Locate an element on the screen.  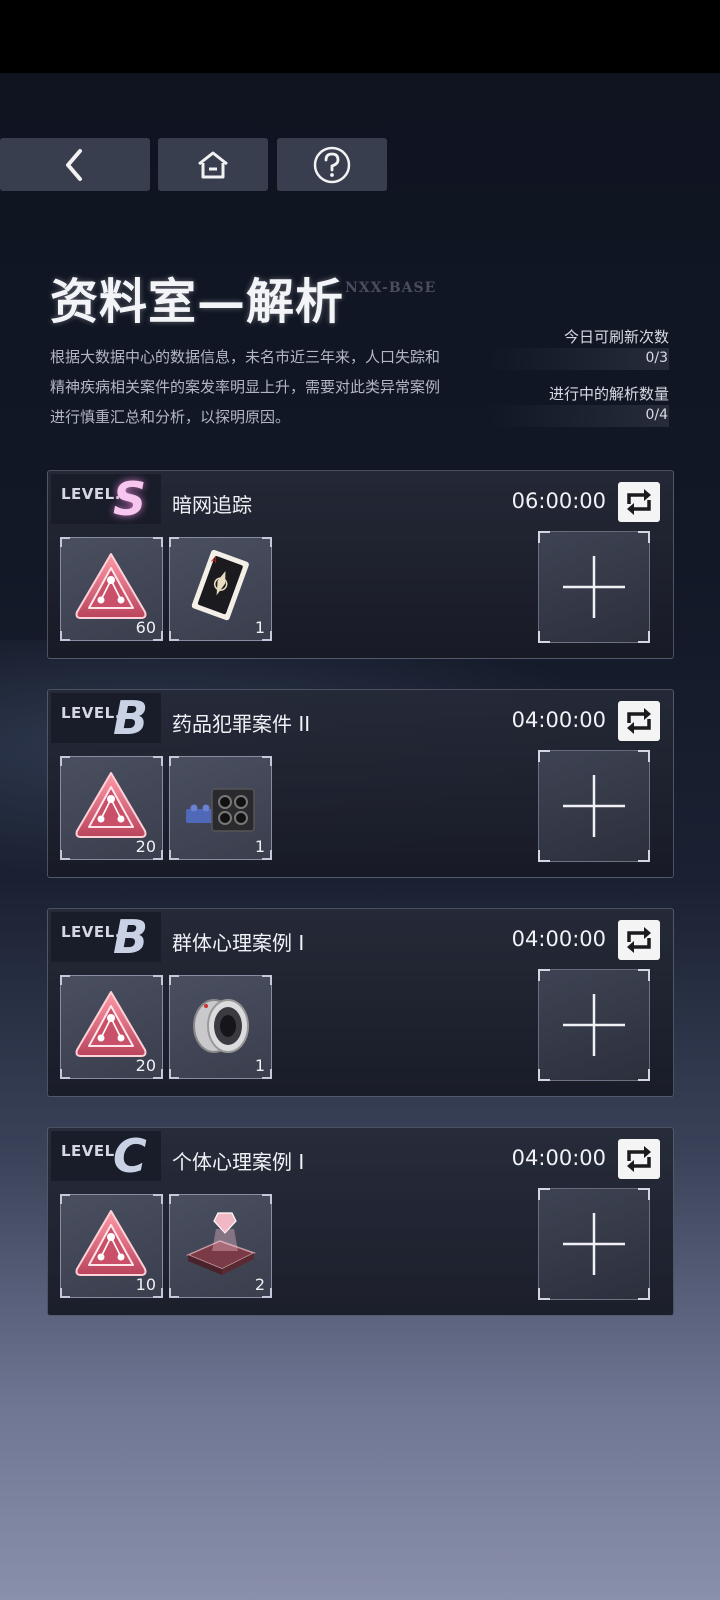
home-icon is located at coordinates (213, 164).